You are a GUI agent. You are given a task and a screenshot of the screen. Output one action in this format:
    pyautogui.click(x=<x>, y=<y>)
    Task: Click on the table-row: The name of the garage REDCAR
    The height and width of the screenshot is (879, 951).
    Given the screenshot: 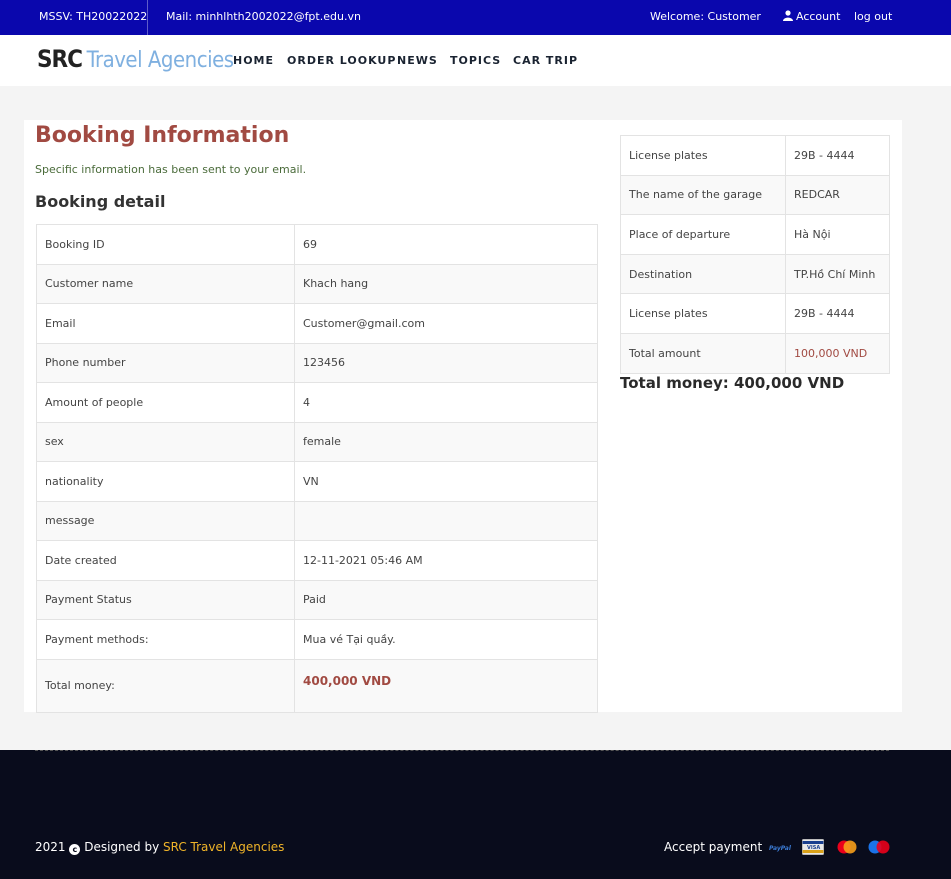 What is the action you would take?
    pyautogui.click(x=755, y=195)
    